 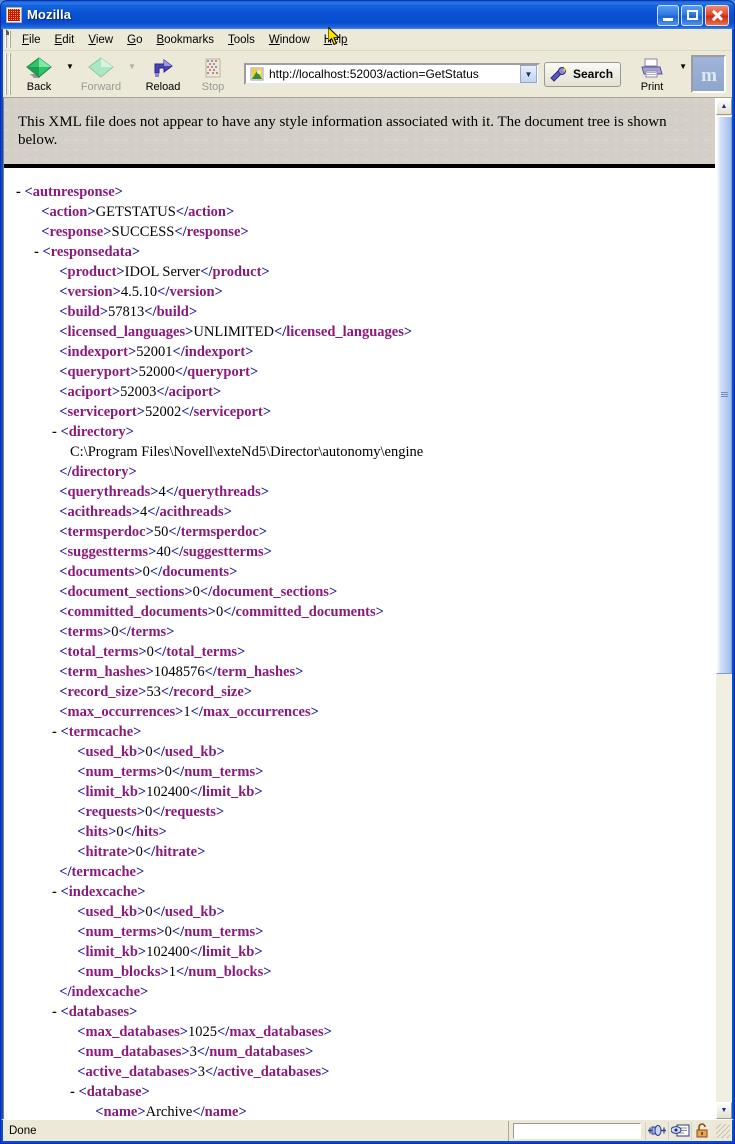 I want to click on xml-tag-name: committed_documents, so click(x=137, y=612).